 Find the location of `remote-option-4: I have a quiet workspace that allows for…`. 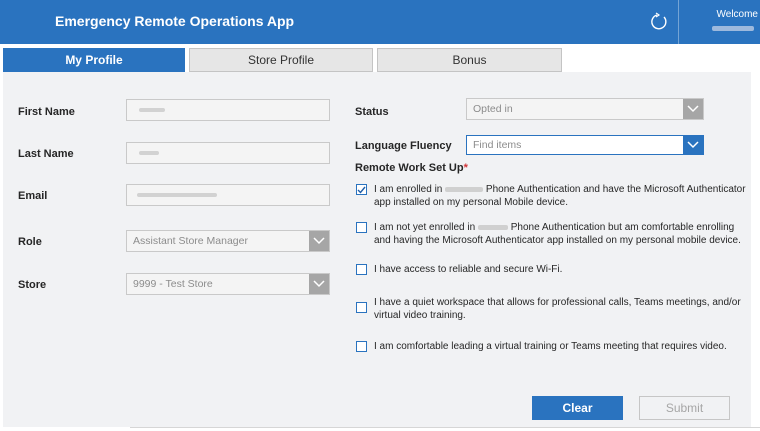

remote-option-4: I have a quiet workspace that allows for… is located at coordinates (551, 309).